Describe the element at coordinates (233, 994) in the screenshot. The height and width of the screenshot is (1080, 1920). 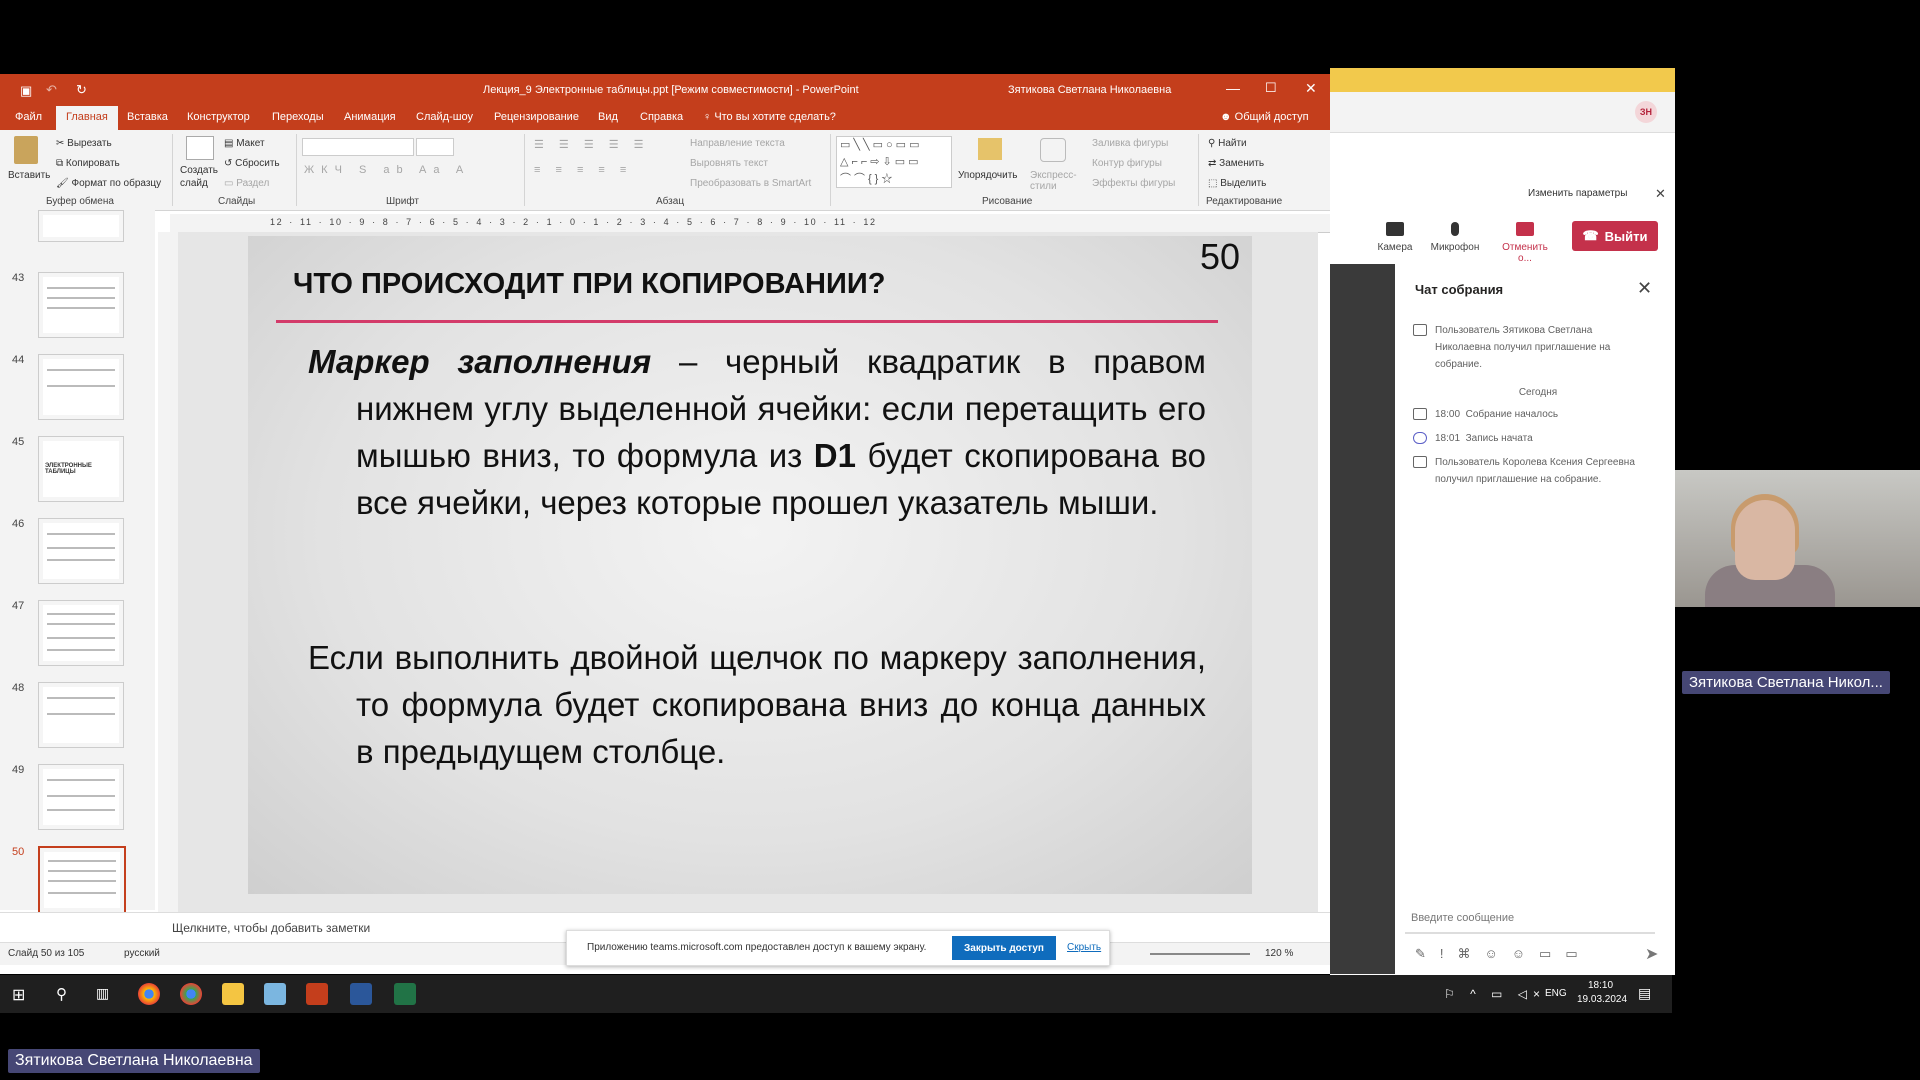
I see `file-explorer-icon` at that location.